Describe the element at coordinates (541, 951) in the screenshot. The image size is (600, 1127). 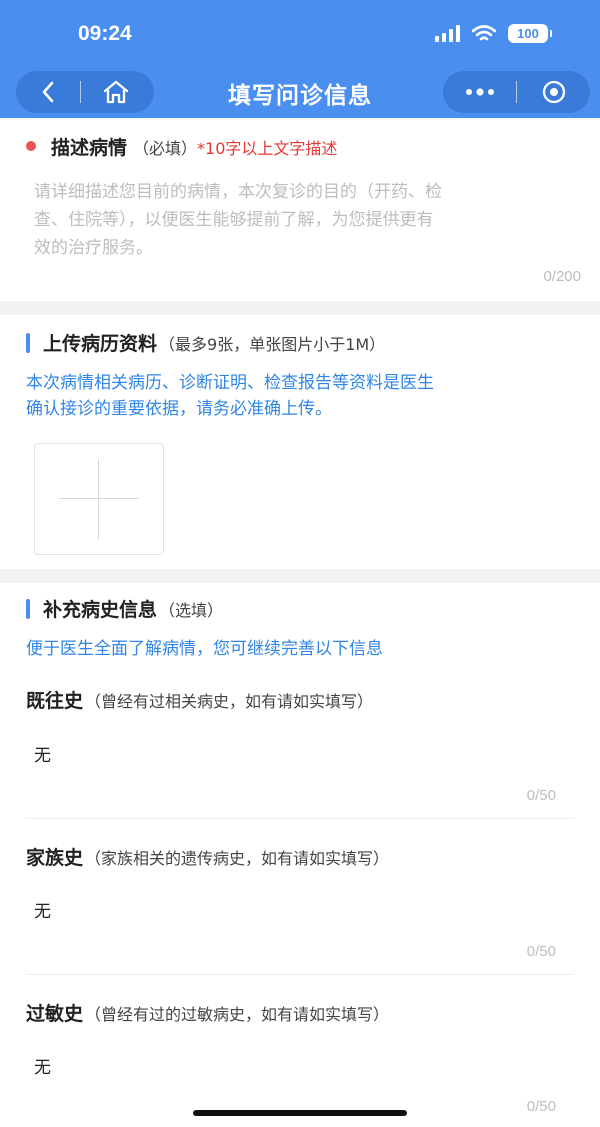
I see `family-history-counter: 0/50` at that location.